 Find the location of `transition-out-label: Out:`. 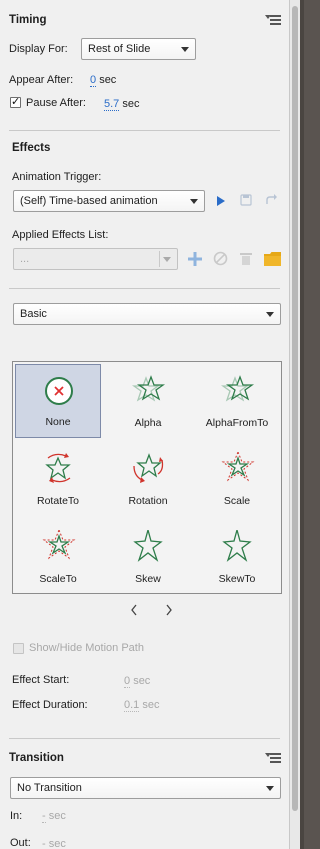

transition-out-label: Out: is located at coordinates (20, 843).